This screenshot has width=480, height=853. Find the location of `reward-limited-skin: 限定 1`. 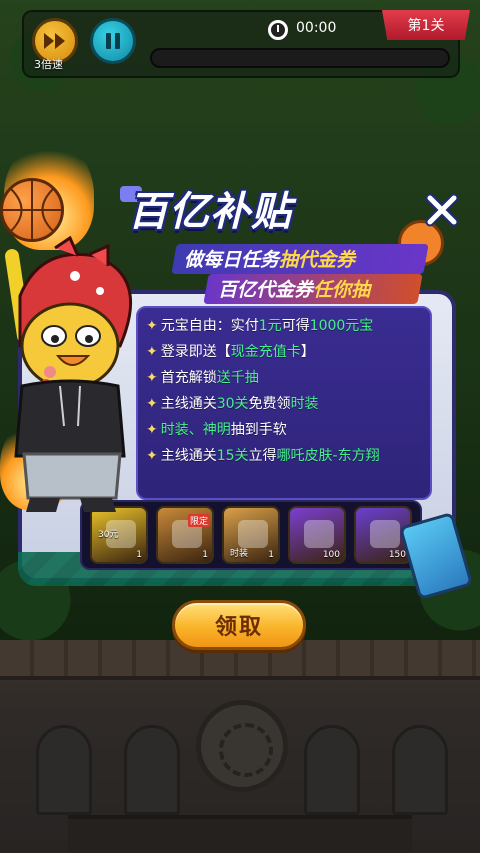

reward-limited-skin: 限定 1 is located at coordinates (185, 535).